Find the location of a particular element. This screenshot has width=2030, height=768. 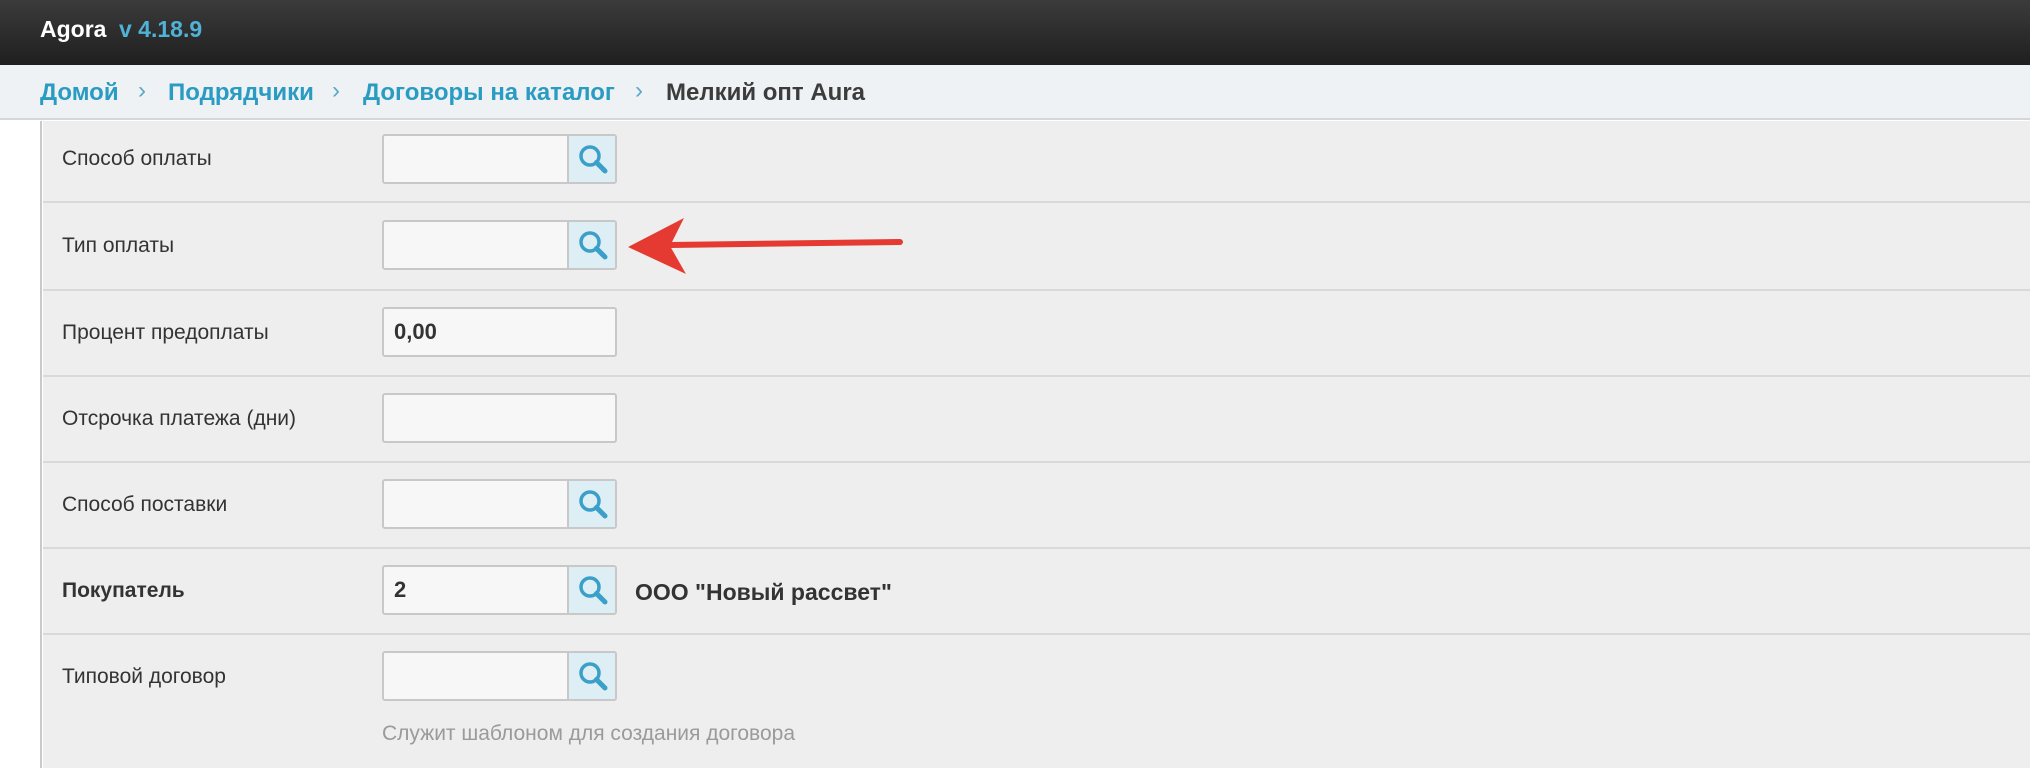

template-contract-hint: Служит шаблоном для создания договора is located at coordinates (589, 733).